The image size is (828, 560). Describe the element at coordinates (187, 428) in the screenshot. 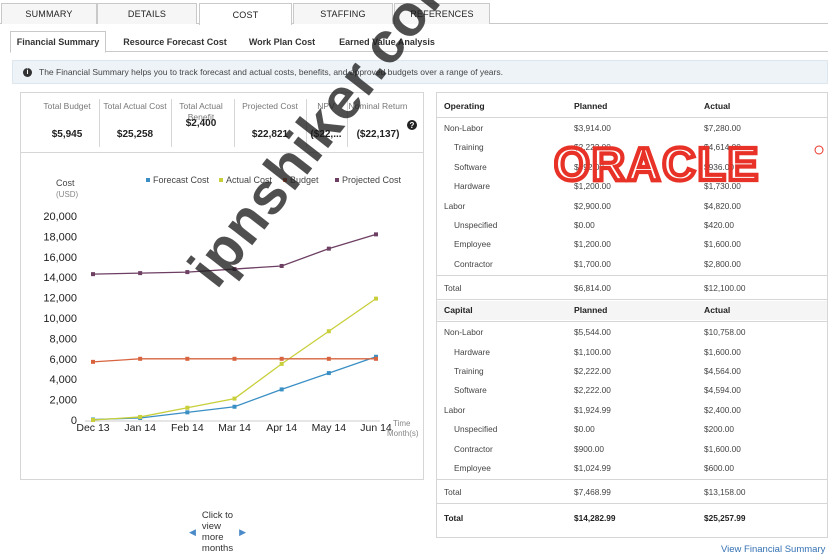

I see `x-tick-label: Feb 14` at that location.